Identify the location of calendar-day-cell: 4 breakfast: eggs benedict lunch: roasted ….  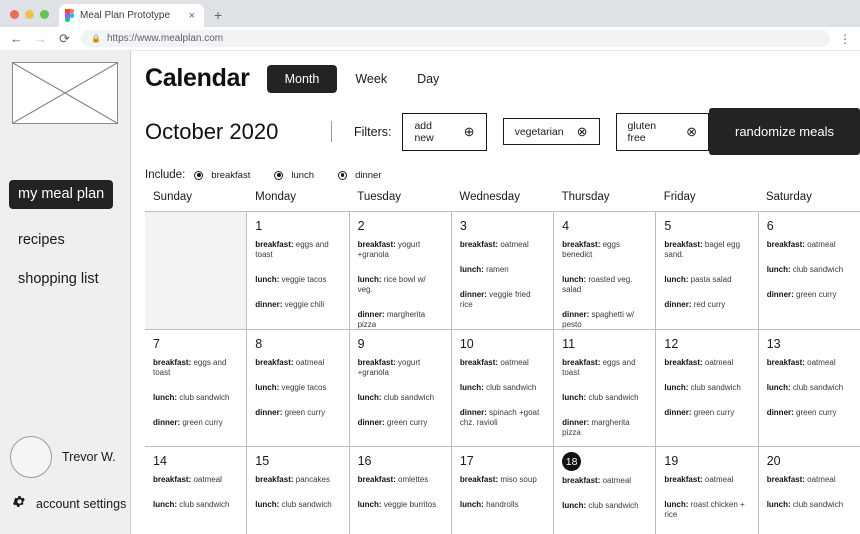
(605, 270).